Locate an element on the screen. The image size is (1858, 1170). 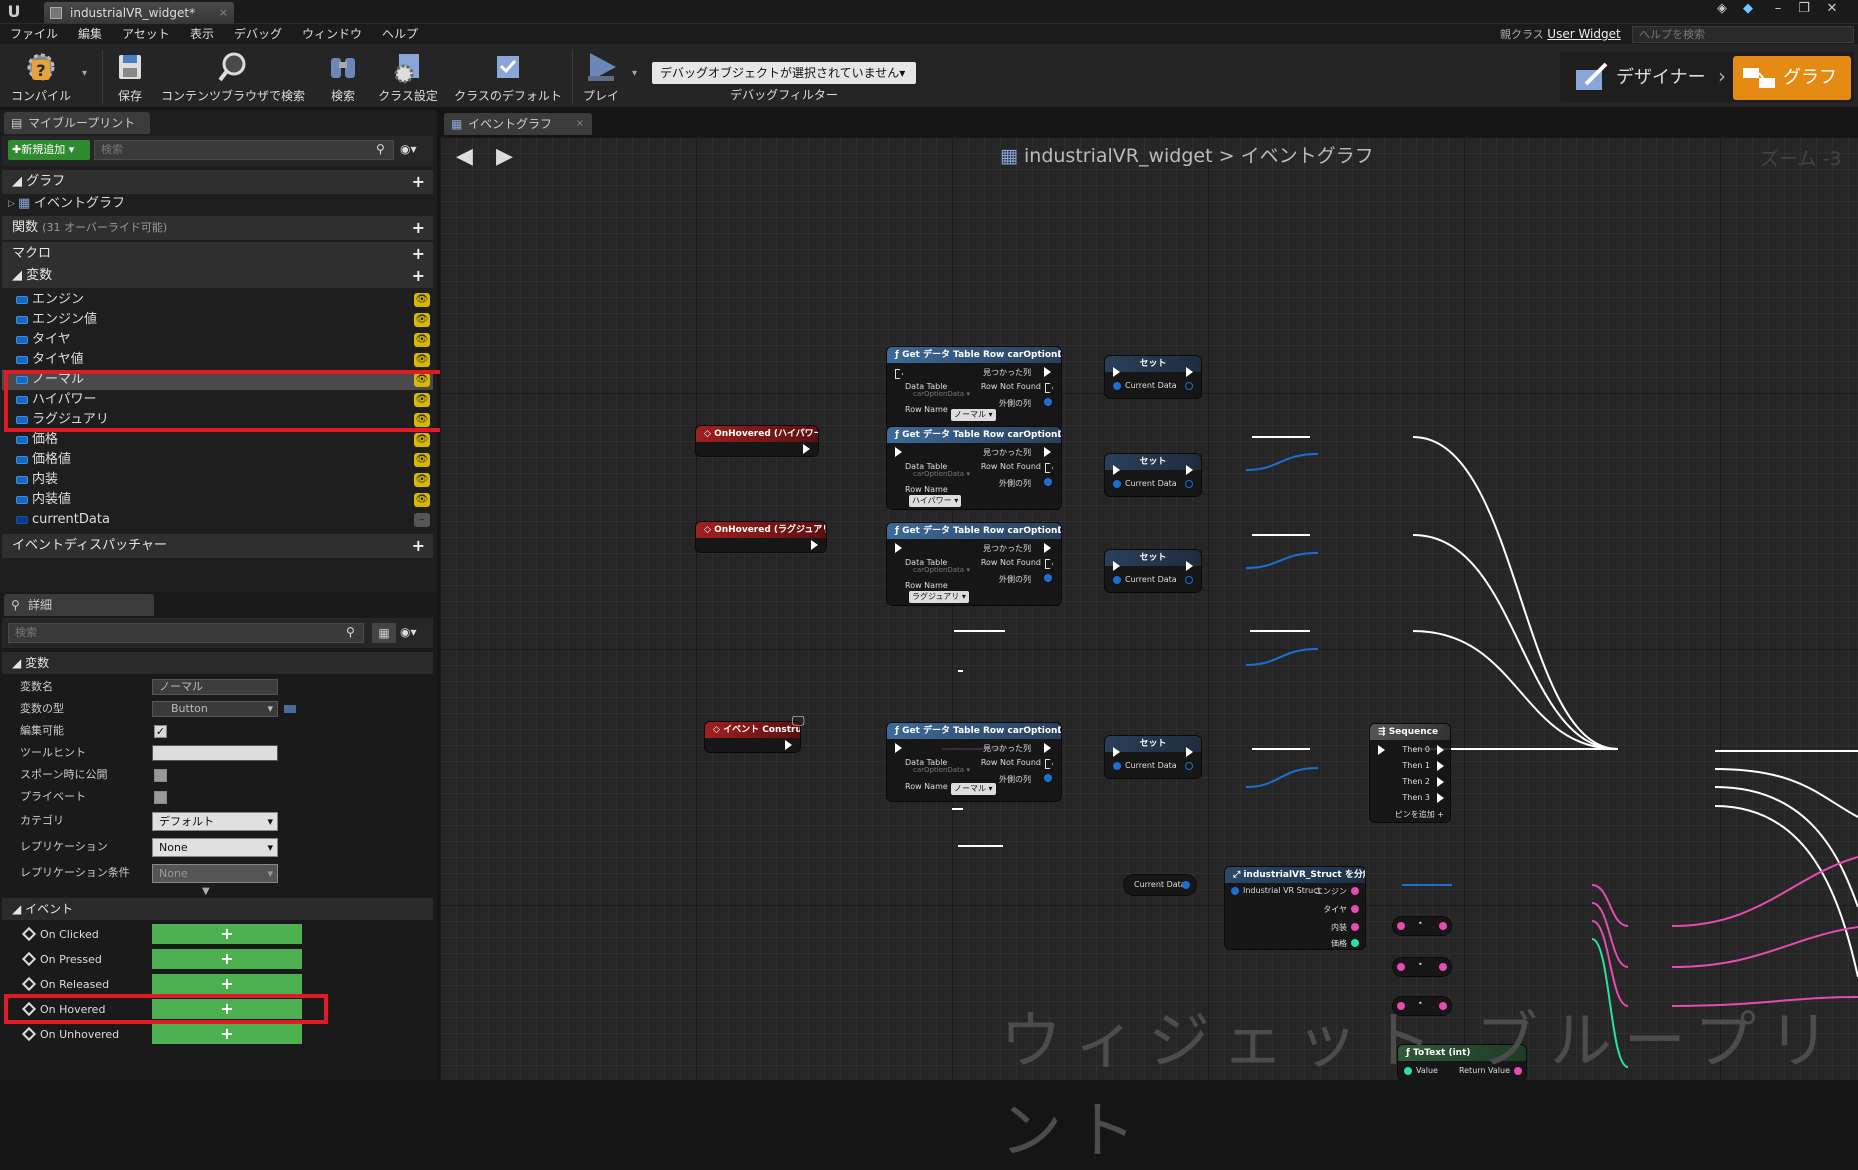
replication-select: None ▾ is located at coordinates (215, 847).